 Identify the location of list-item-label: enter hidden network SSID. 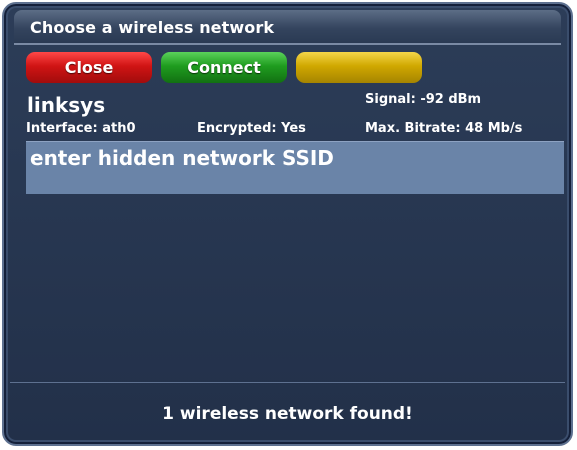
(182, 158).